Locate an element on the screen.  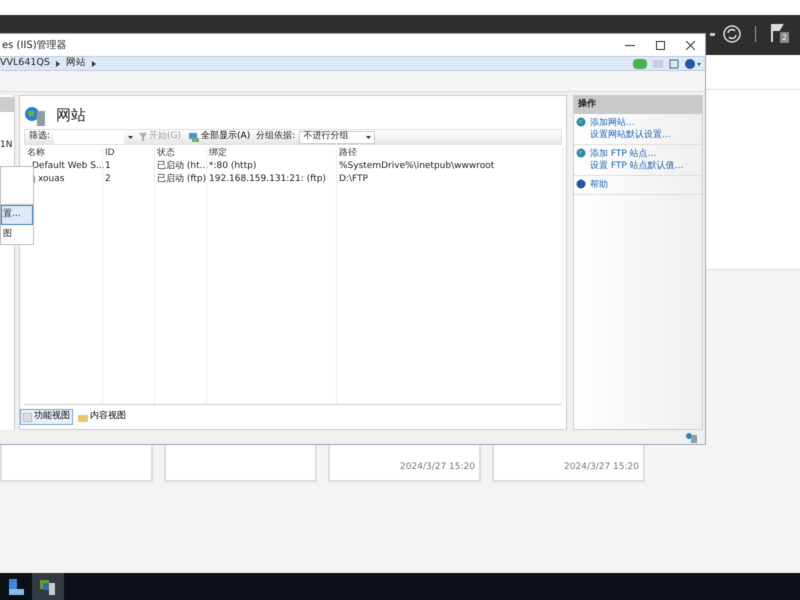
view-tab: 内容视图 is located at coordinates (102, 417).